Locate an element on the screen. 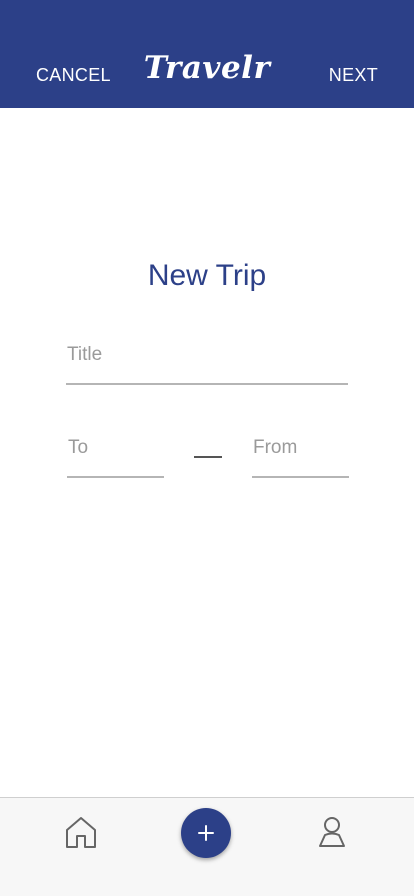 The width and height of the screenshot is (414, 896). trip-title-input is located at coordinates (207, 355).